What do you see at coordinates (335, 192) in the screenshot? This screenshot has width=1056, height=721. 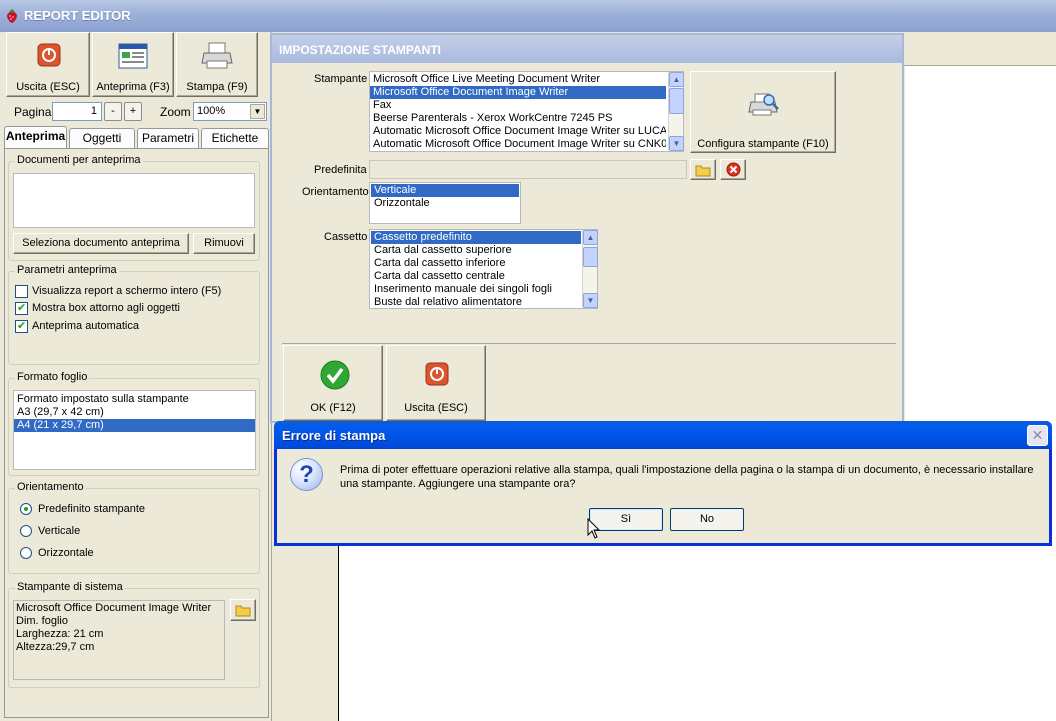 I see `printer-orientation-label: Orientamento` at bounding box center [335, 192].